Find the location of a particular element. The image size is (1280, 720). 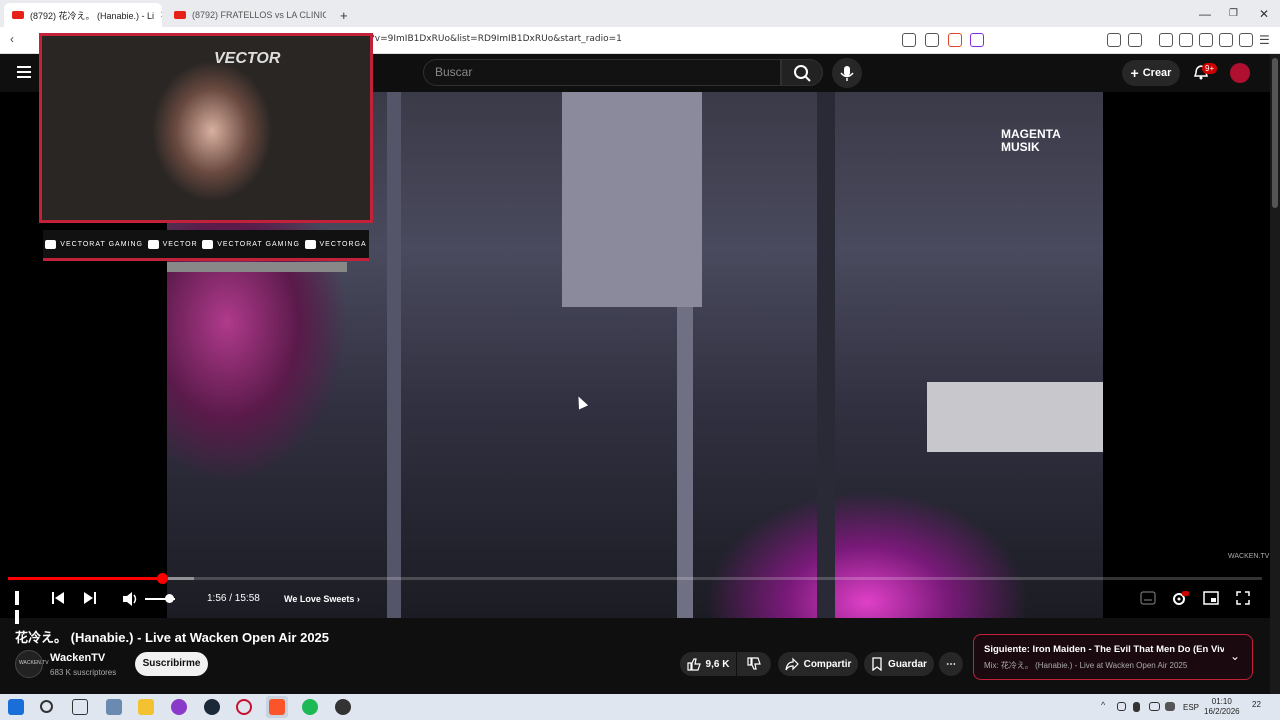

search-input: Buscar is located at coordinates (602, 72).